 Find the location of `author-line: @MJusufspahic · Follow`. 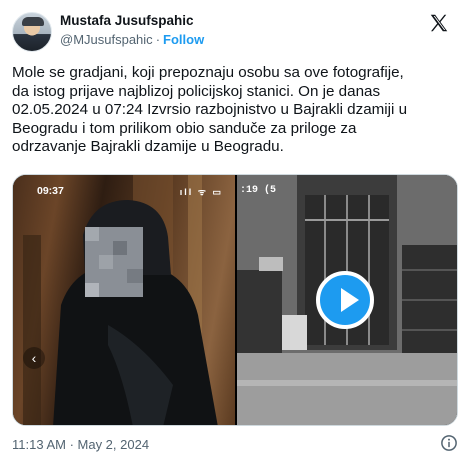

author-line: @MJusufspahic · Follow is located at coordinates (132, 39).